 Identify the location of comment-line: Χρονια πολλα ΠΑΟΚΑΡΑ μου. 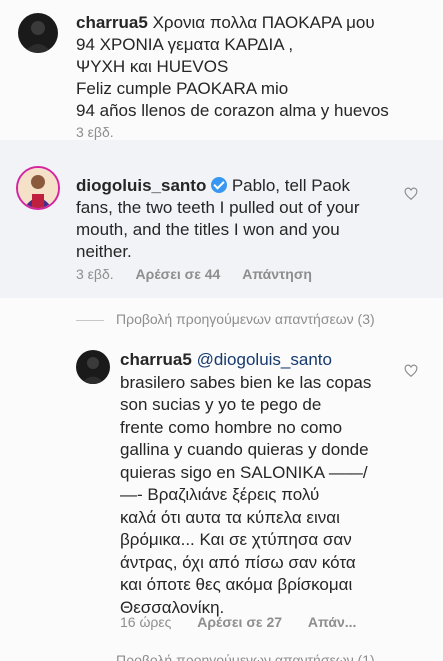
(263, 22).